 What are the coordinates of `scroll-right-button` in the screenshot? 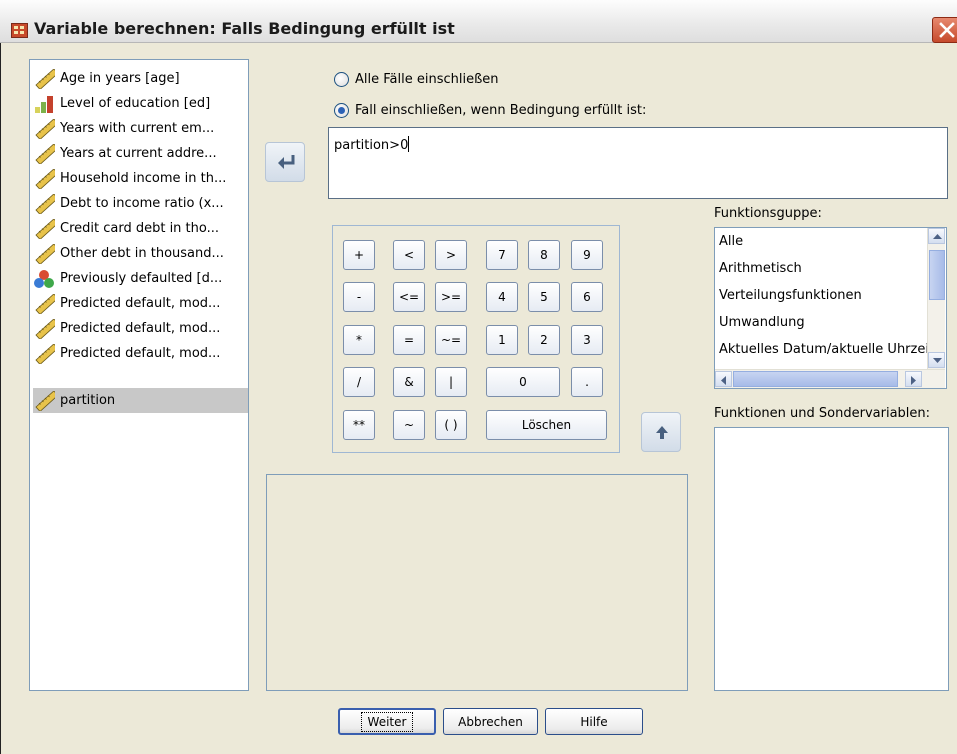 It's located at (913, 379).